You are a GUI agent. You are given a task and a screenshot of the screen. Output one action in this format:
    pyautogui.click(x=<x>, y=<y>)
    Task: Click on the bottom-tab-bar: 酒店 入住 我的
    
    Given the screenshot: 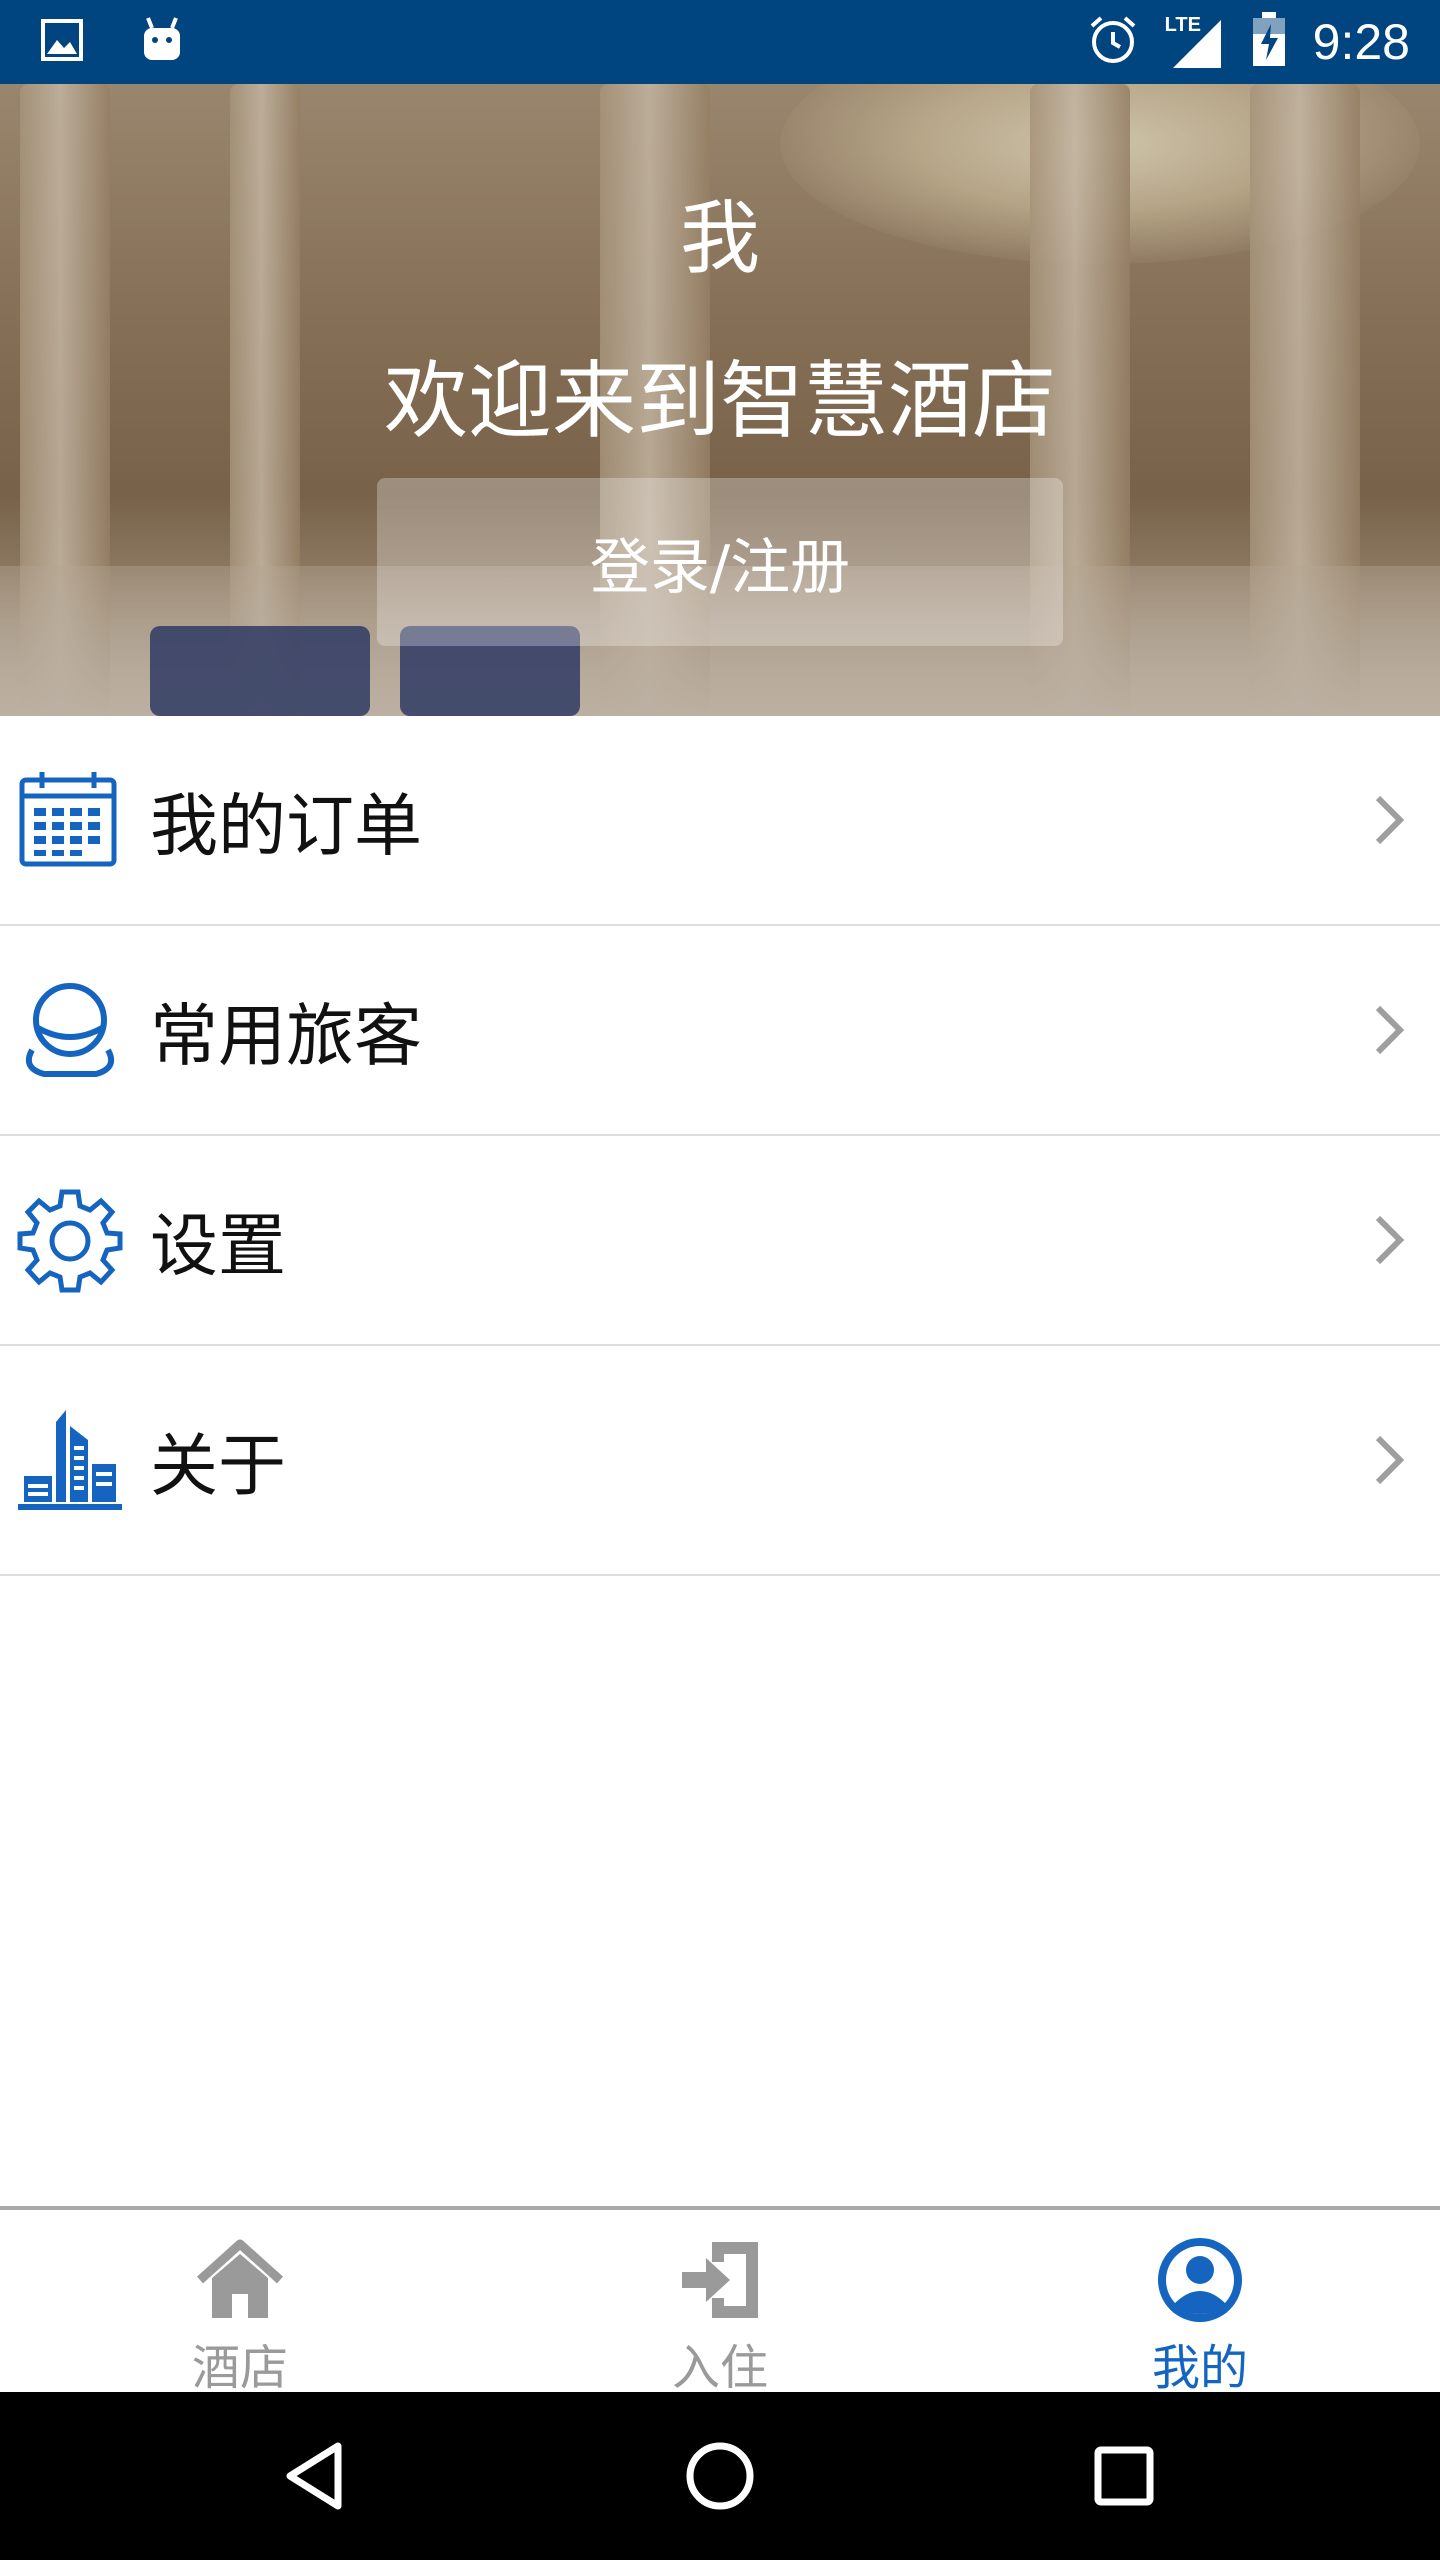 What is the action you would take?
    pyautogui.click(x=720, y=2301)
    